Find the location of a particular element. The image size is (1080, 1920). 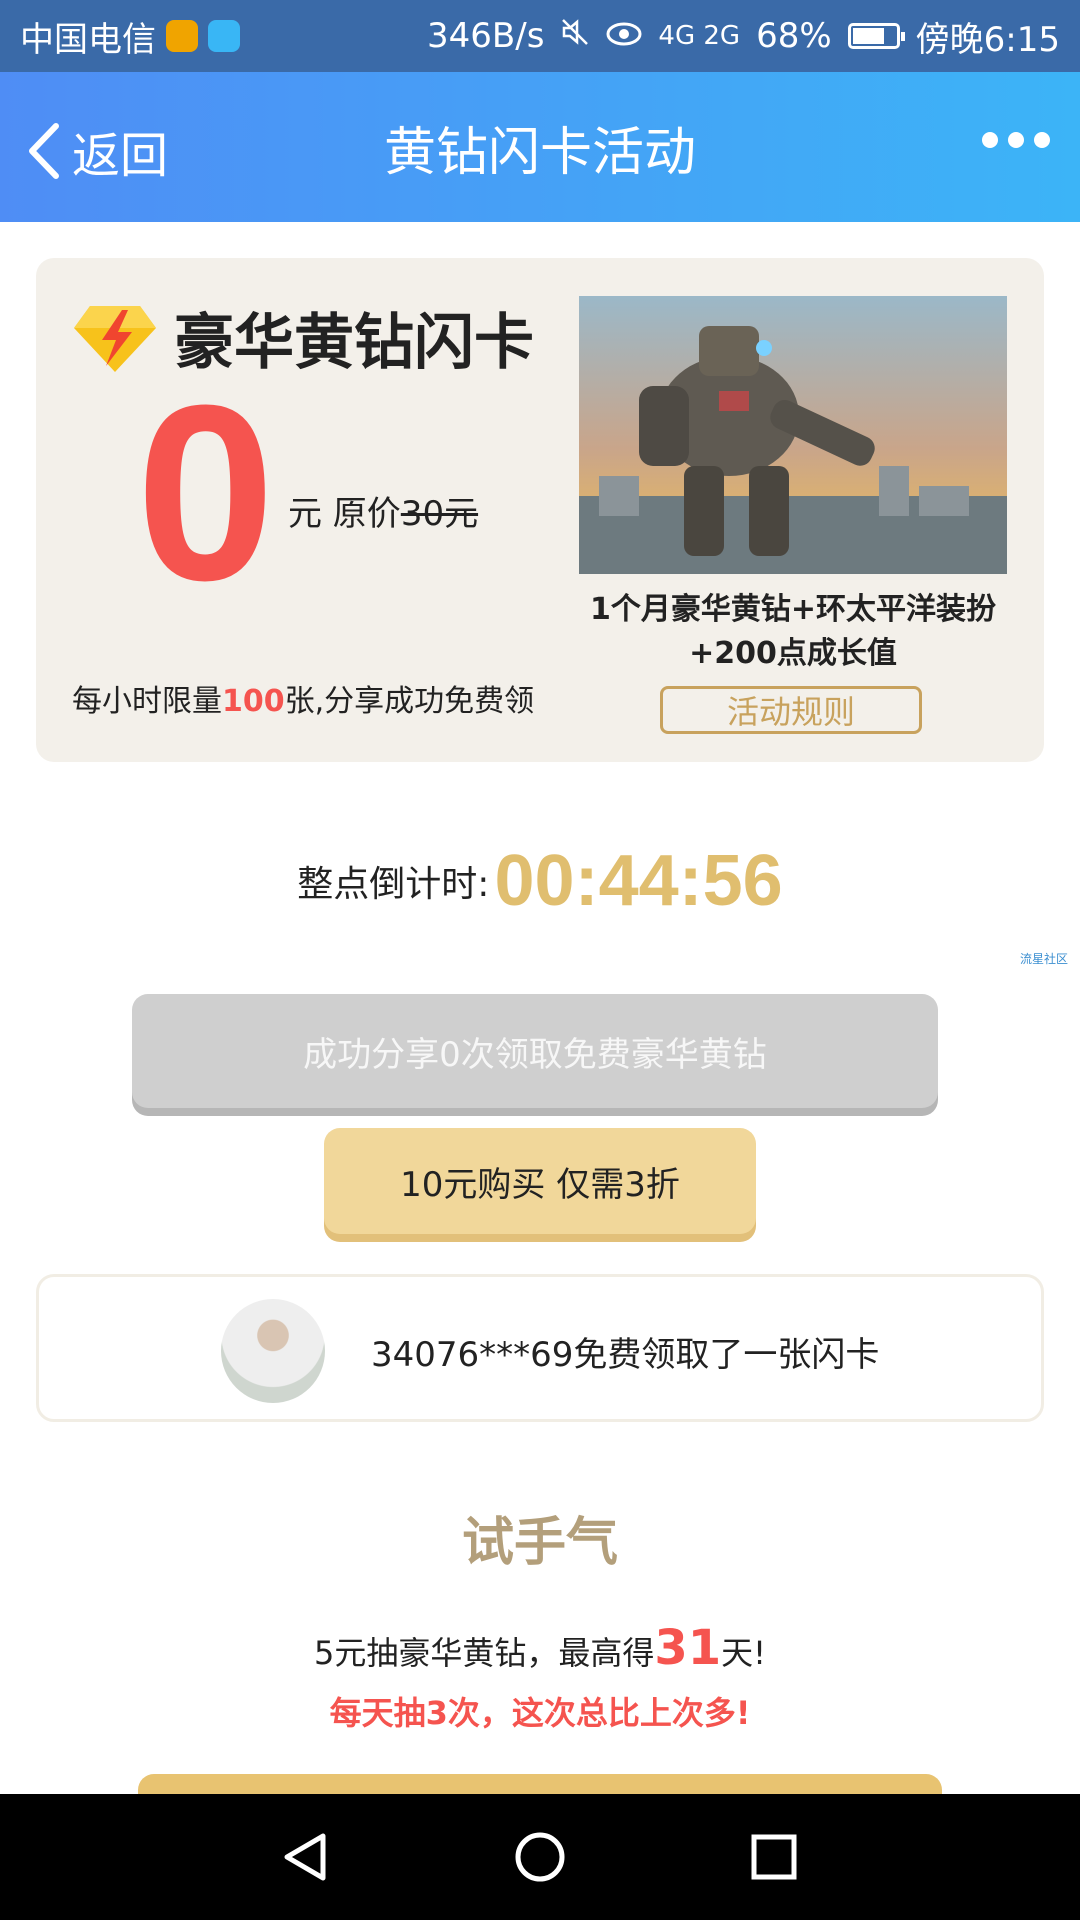

luck-section-title: 试手气 is located at coordinates (539, 1543).